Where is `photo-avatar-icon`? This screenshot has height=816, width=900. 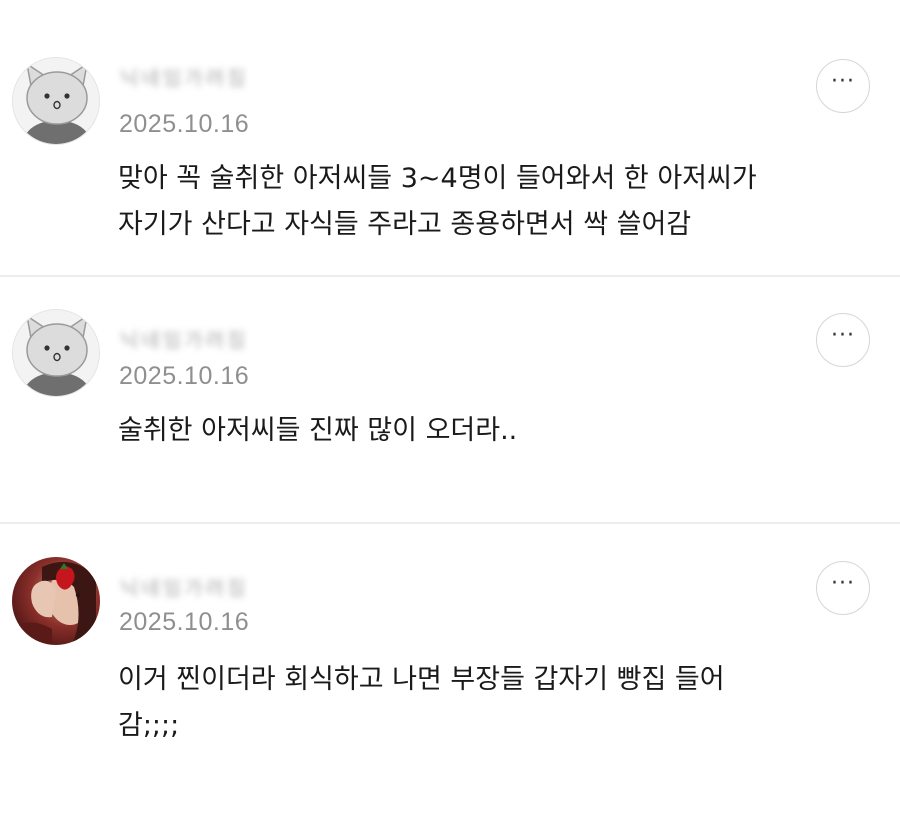
photo-avatar-icon is located at coordinates (56, 601).